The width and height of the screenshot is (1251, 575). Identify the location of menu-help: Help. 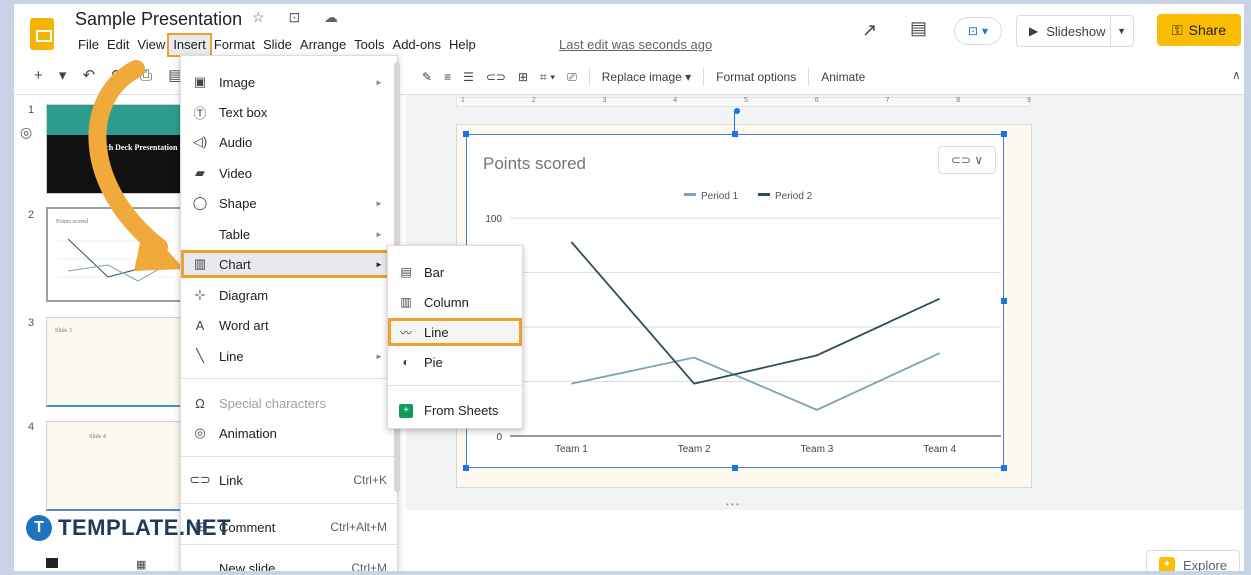
(462, 45).